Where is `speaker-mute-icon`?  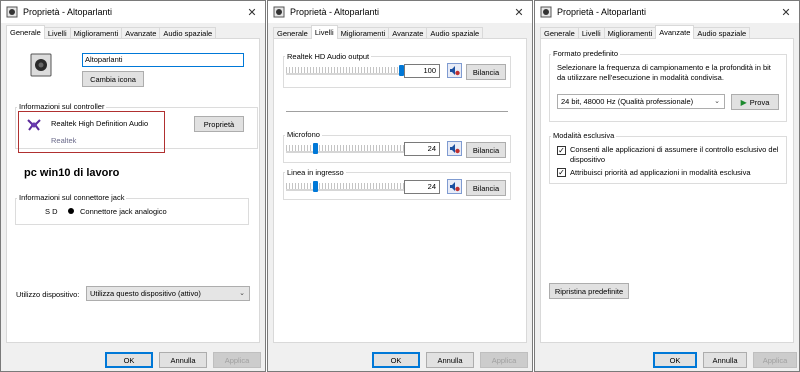
speaker-mute-icon is located at coordinates (454, 70).